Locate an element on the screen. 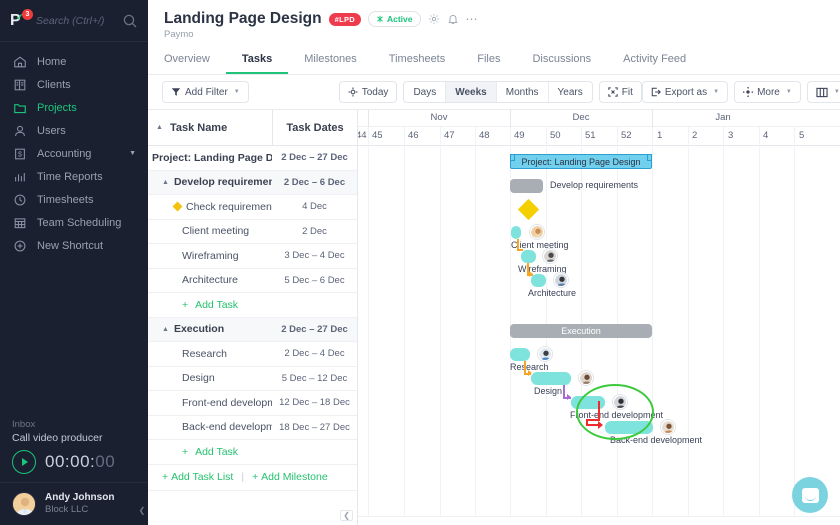 The height and width of the screenshot is (525, 840). table-row: Wireframing 3 Dec – 4 Dec is located at coordinates (252, 256).